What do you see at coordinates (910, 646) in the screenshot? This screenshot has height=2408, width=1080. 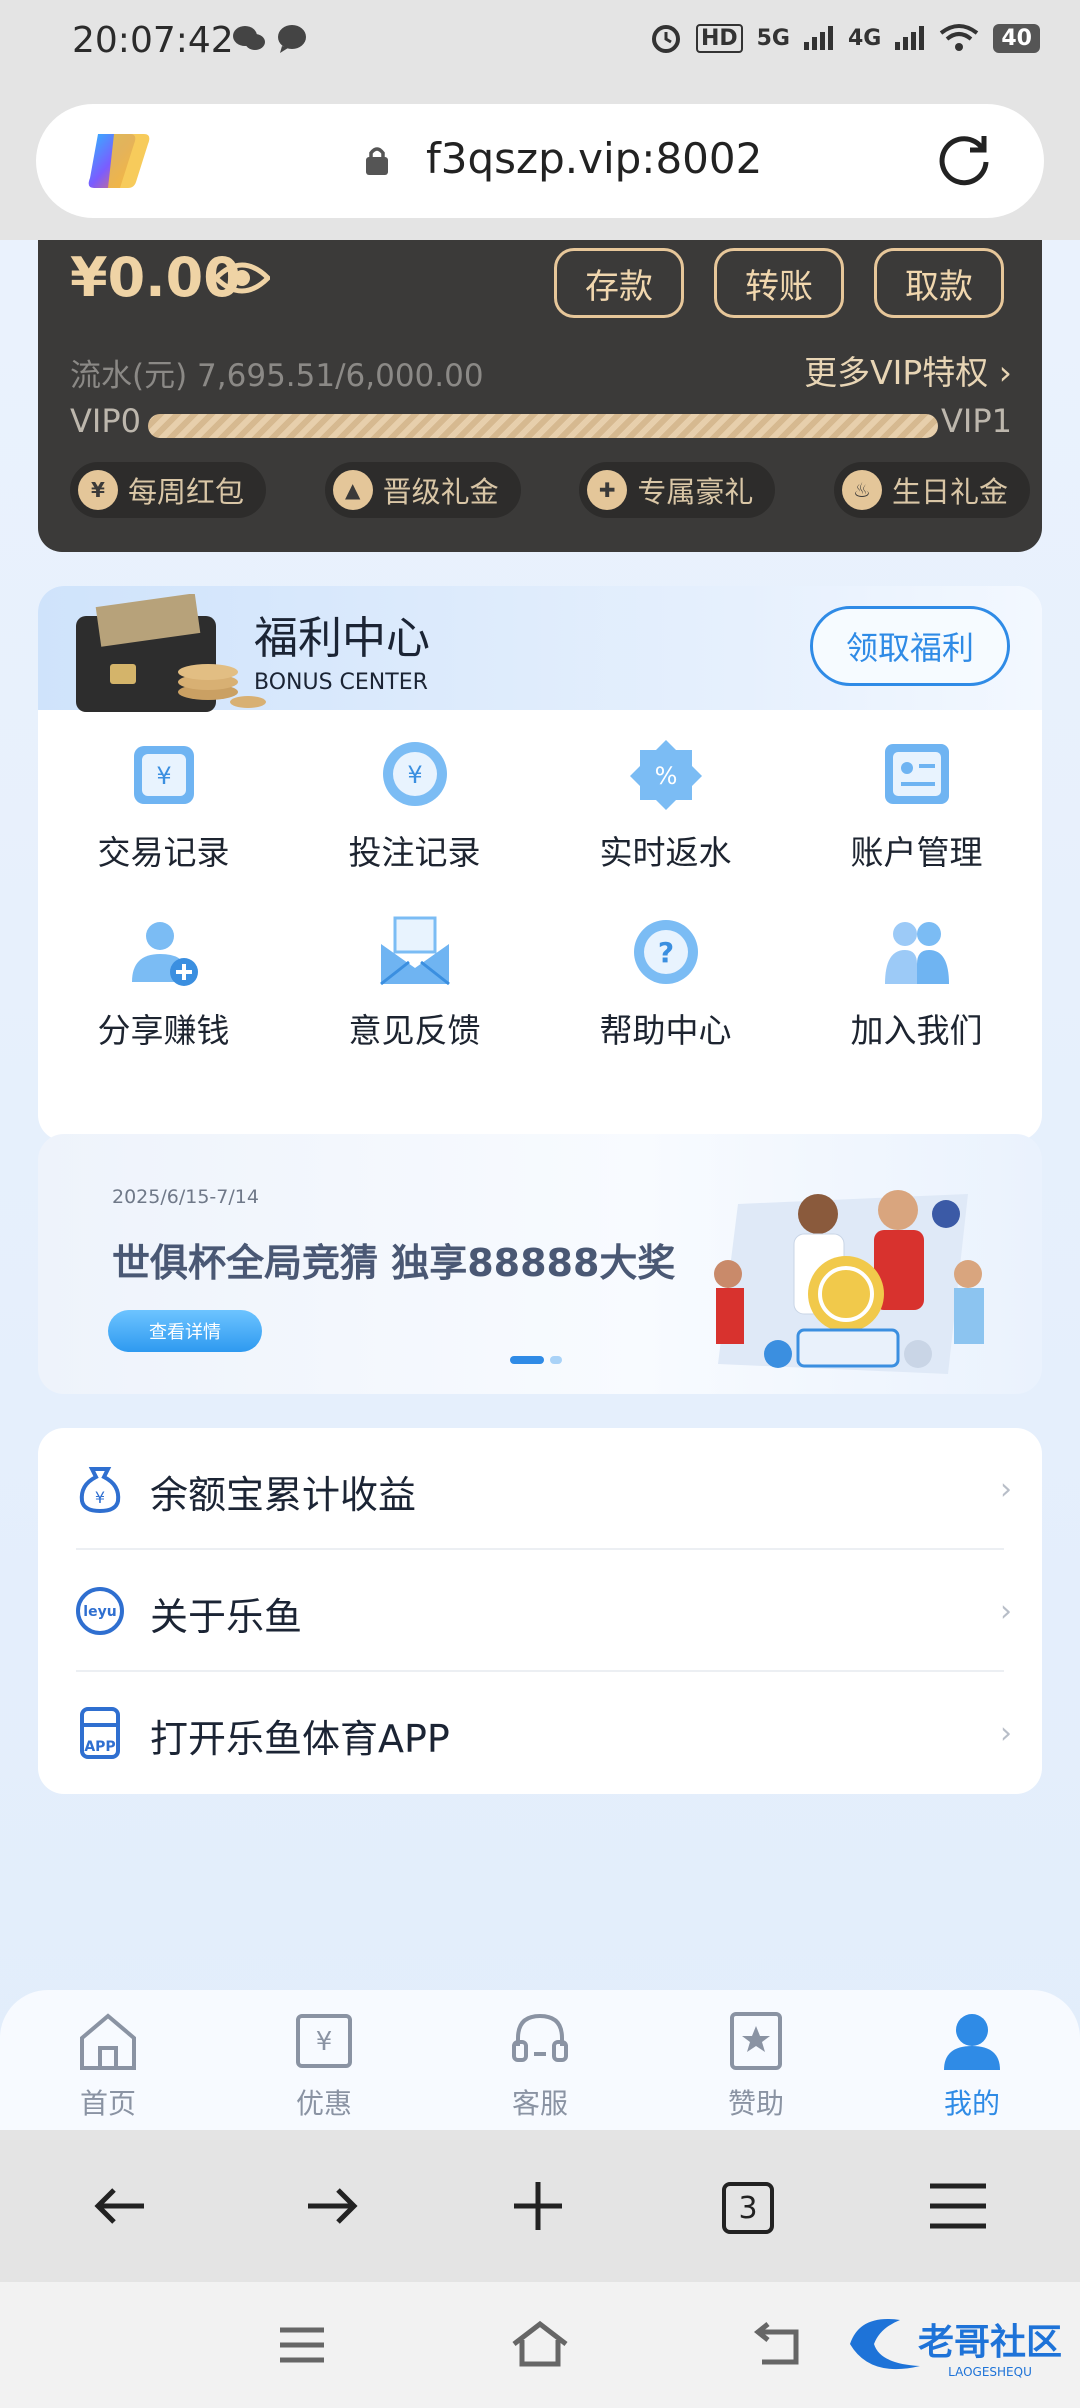 I see `claim-bonus-button: 领取福利` at bounding box center [910, 646].